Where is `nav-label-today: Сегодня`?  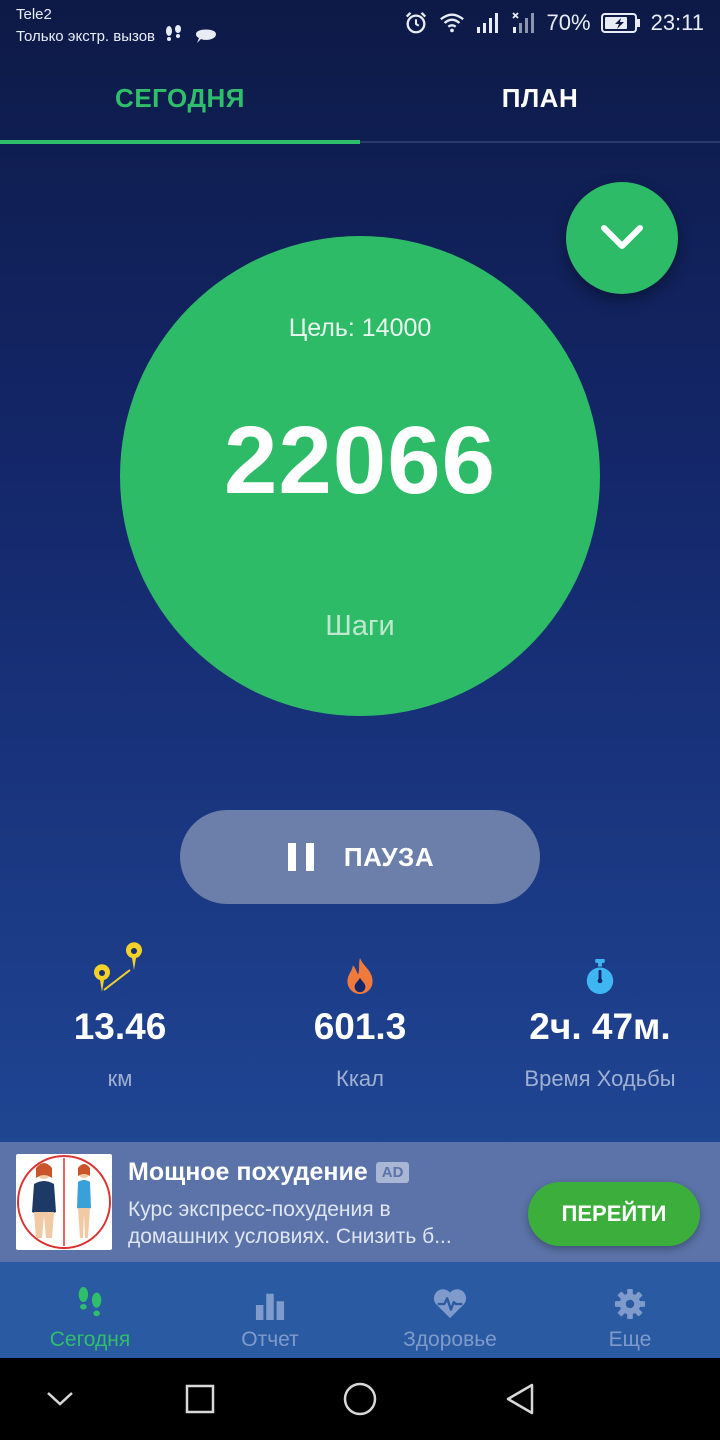 nav-label-today: Сегодня is located at coordinates (90, 1339).